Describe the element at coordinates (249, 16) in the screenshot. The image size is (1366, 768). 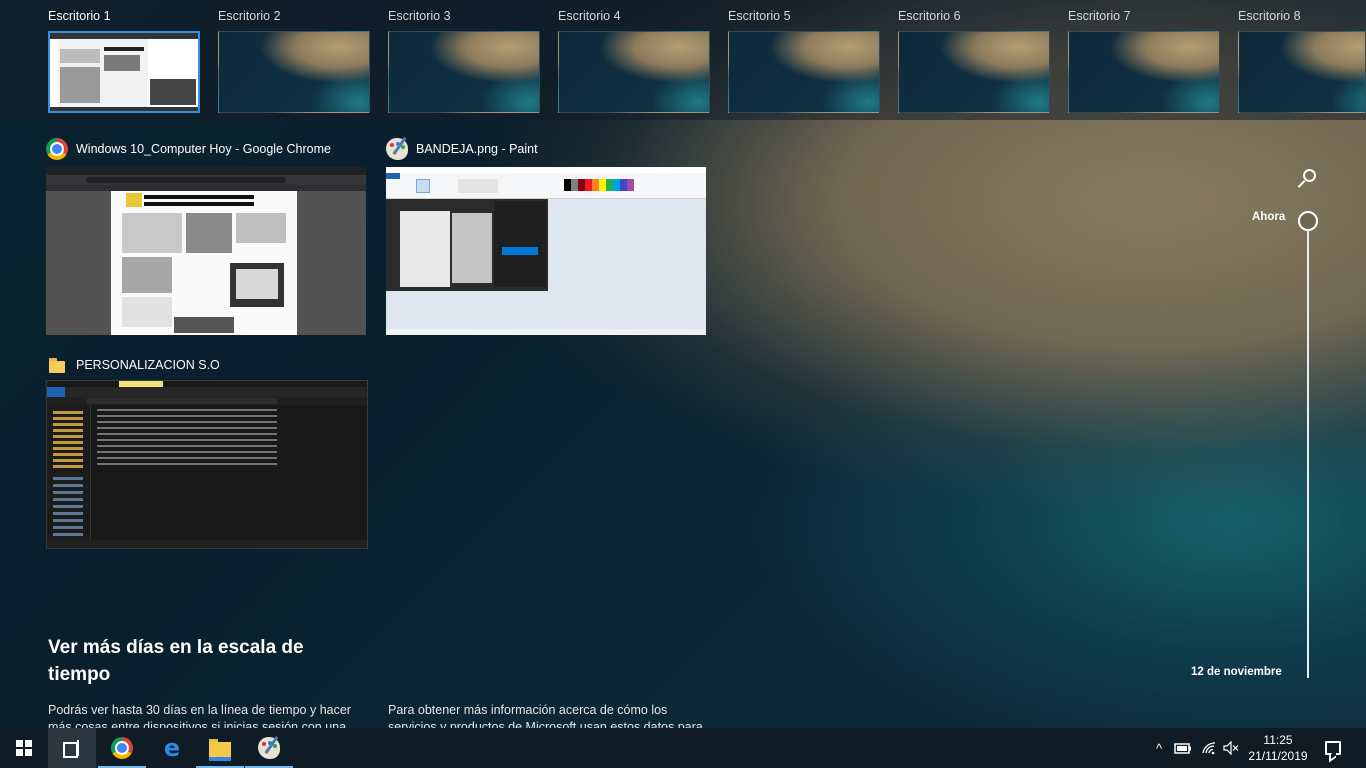
I see `desktop-label: Escritorio 2` at that location.